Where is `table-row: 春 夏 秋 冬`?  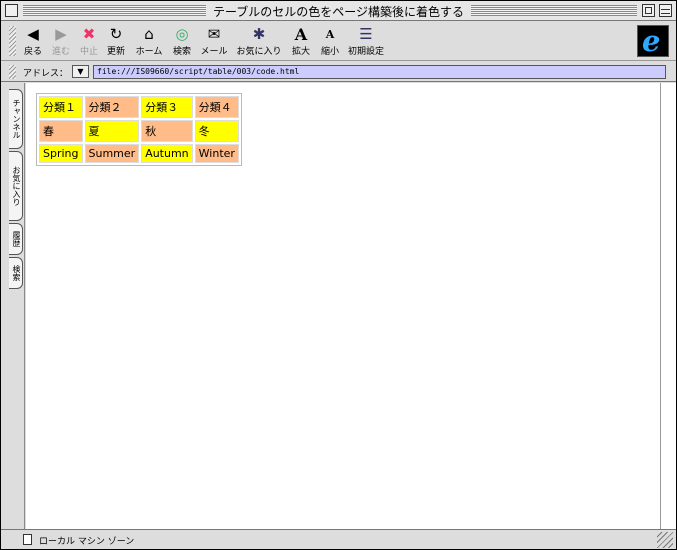 table-row: 春 夏 秋 冬 is located at coordinates (139, 131).